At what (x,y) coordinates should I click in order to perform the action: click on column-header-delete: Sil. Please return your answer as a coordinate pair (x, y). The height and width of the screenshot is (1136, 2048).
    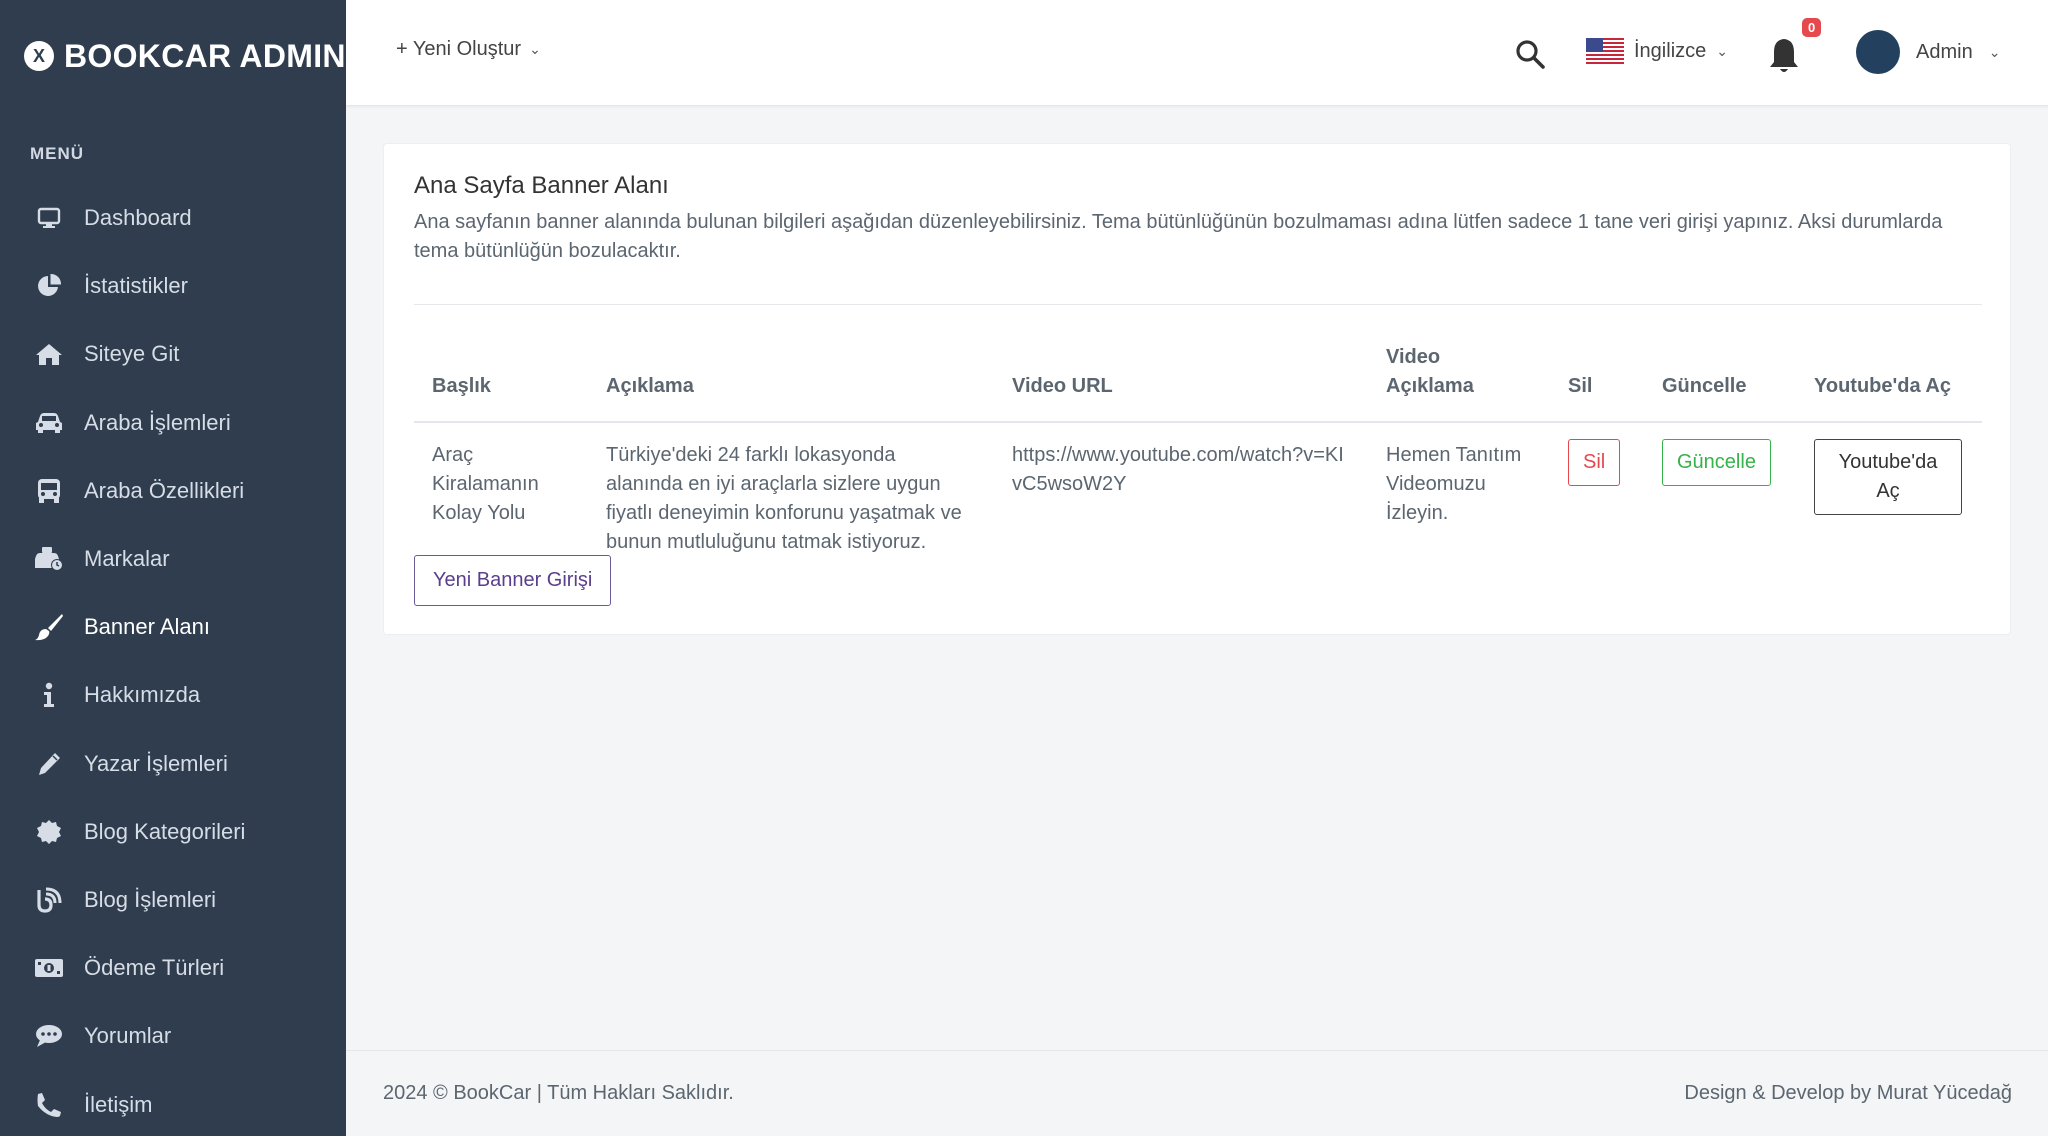
    Looking at the image, I should click on (1597, 372).